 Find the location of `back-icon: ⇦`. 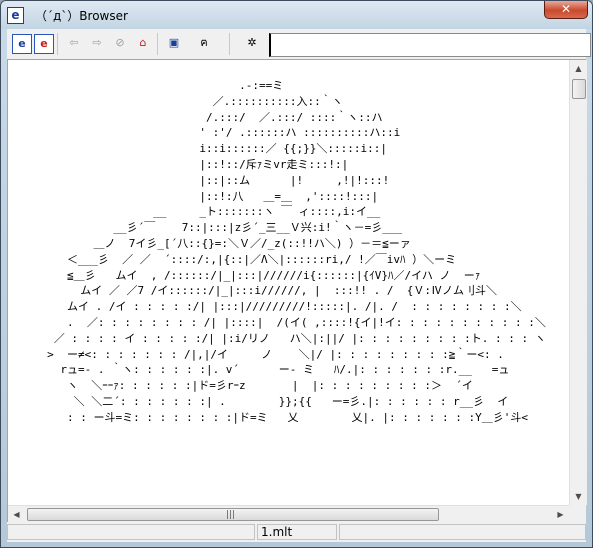

back-icon: ⇦ is located at coordinates (74, 43).